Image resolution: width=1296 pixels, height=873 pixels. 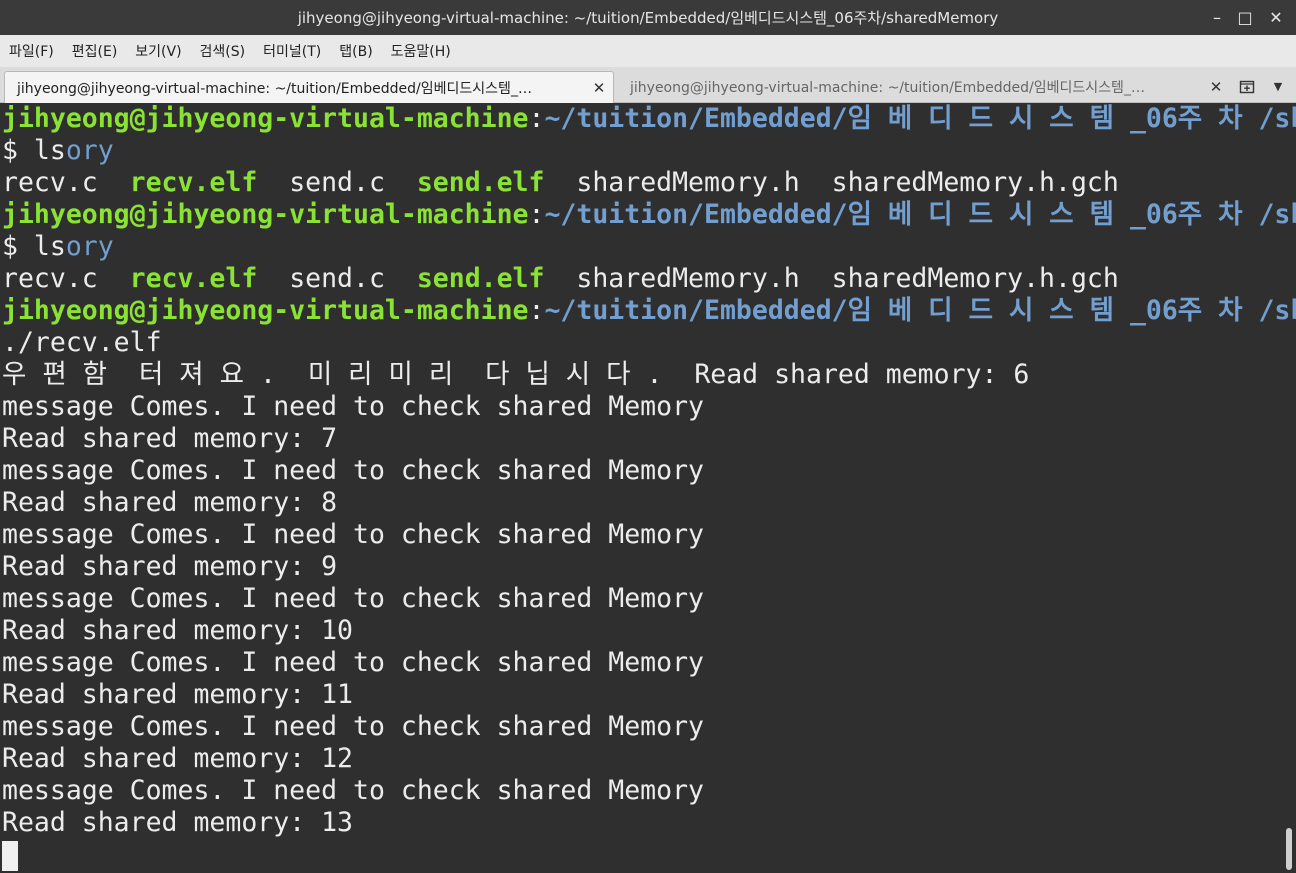 What do you see at coordinates (355, 51) in the screenshot?
I see `menu-tabs: 탭(B)` at bounding box center [355, 51].